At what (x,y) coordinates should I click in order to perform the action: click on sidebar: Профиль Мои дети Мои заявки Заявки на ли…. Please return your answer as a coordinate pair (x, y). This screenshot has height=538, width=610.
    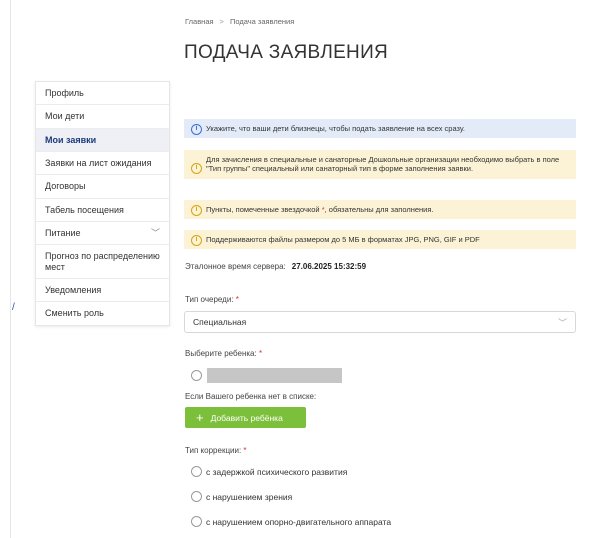
    Looking at the image, I should click on (102, 203).